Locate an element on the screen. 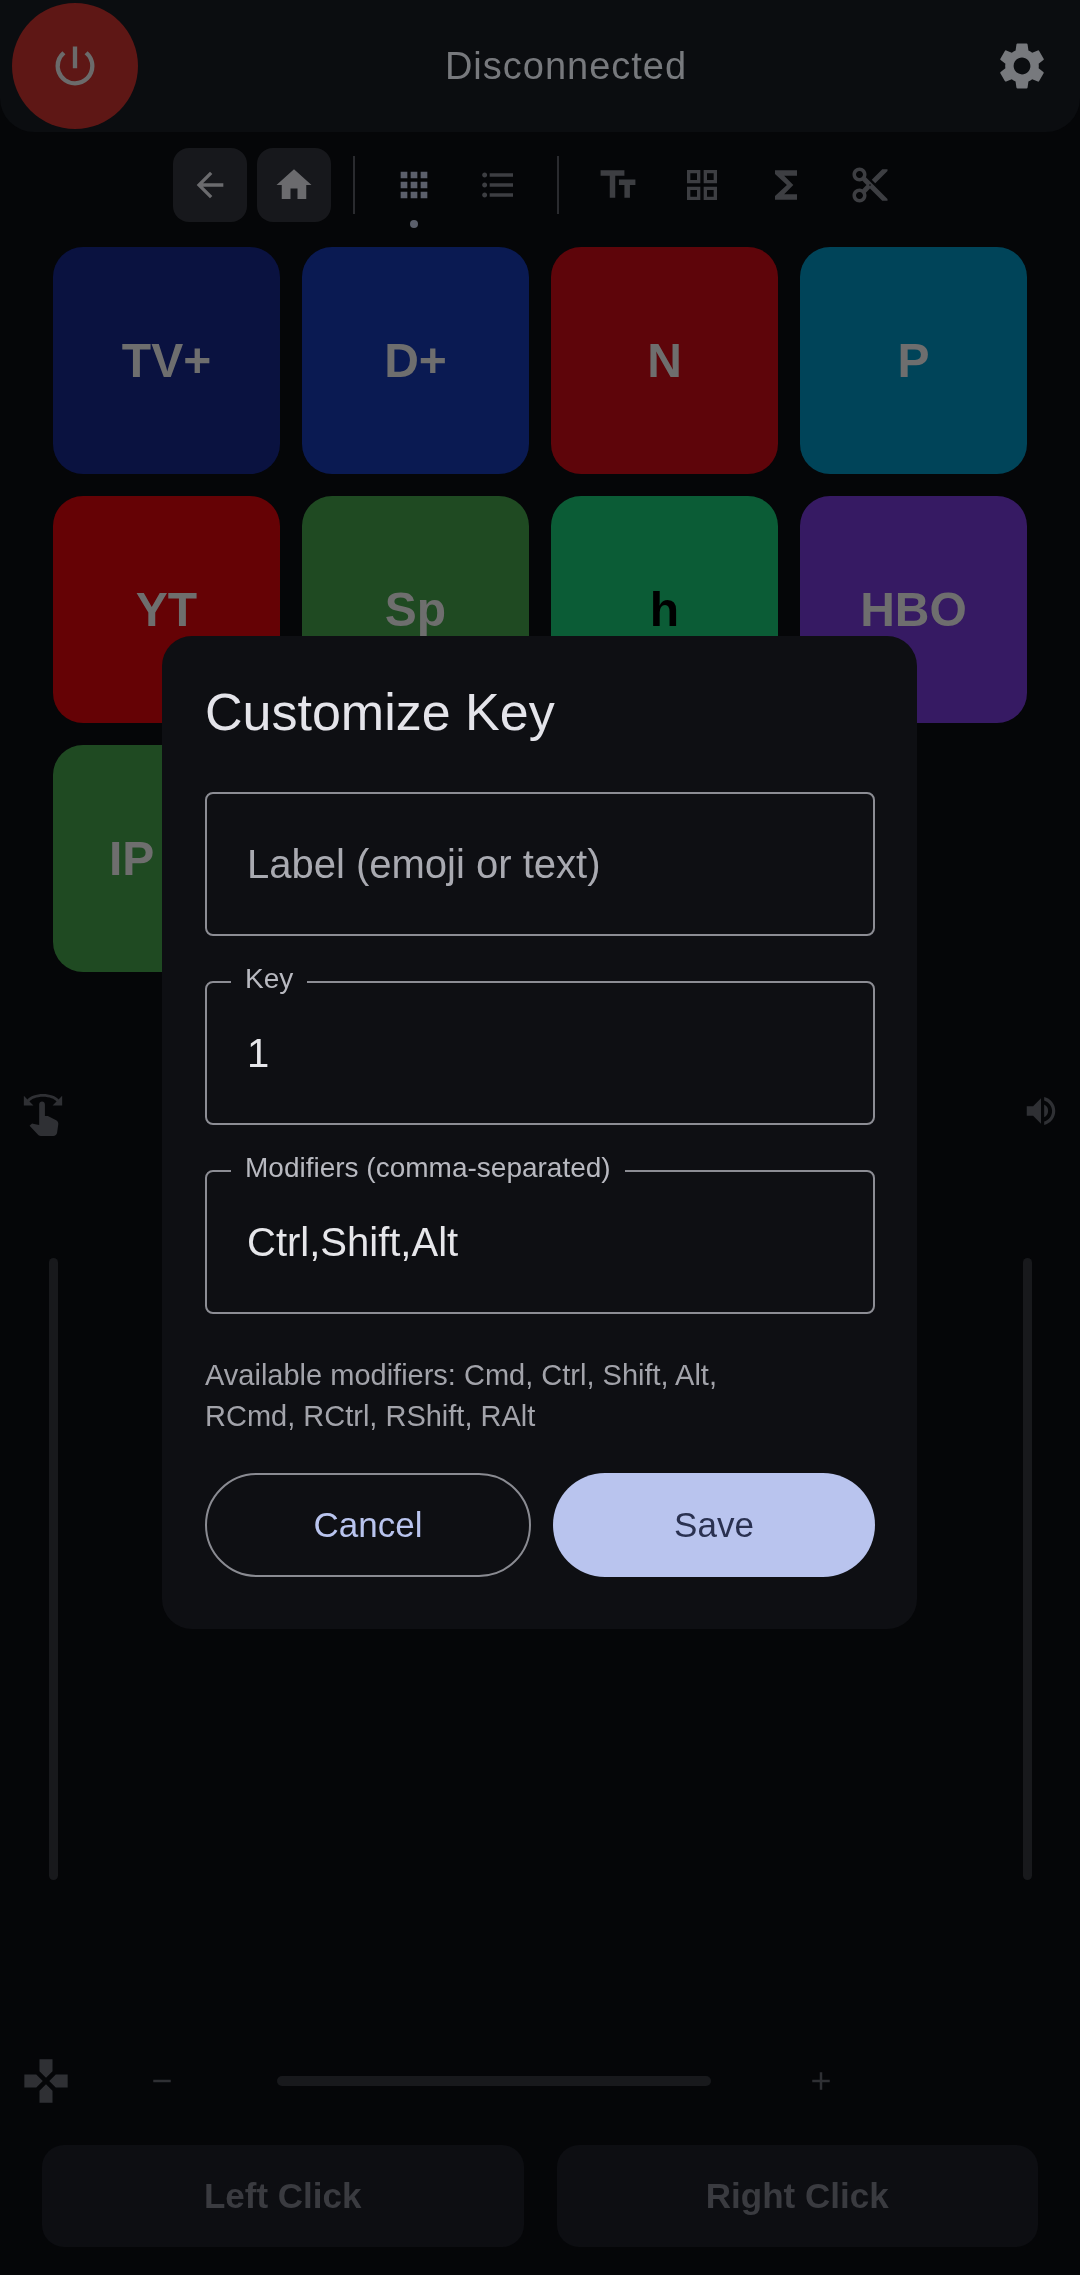  input-field: Label (emoji or text) is located at coordinates (540, 864).